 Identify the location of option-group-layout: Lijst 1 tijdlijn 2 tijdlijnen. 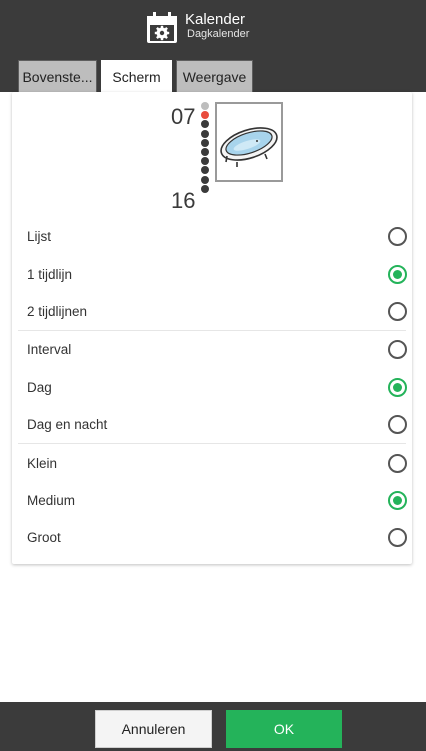
(212, 274).